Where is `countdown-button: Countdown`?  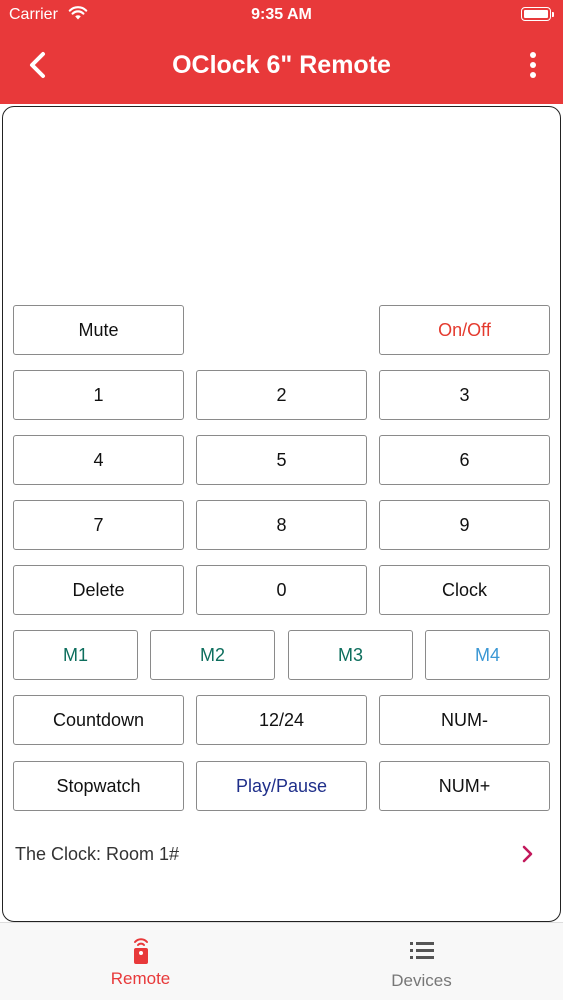 countdown-button: Countdown is located at coordinates (98, 720).